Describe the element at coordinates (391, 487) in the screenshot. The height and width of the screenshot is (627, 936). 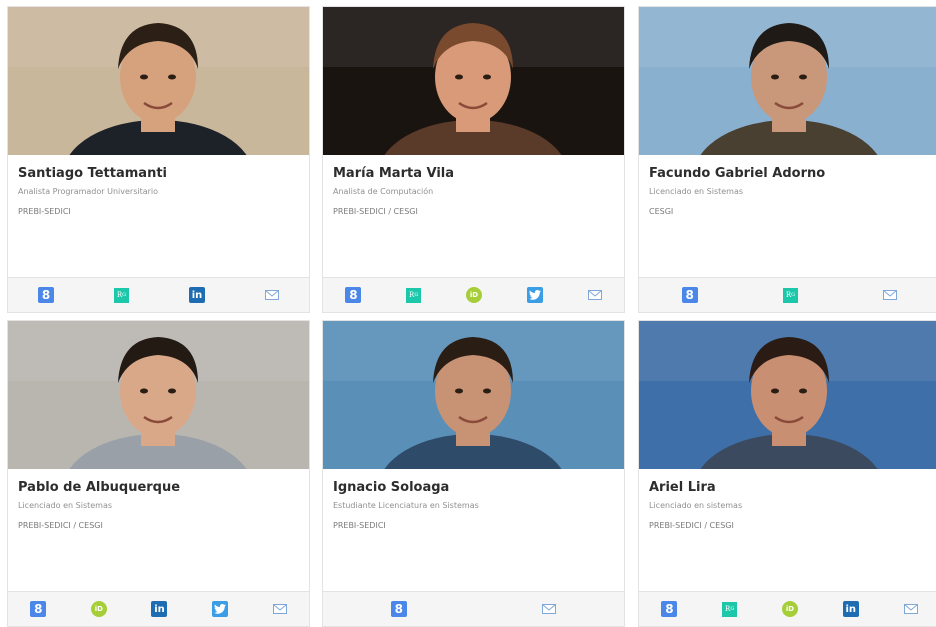
I see `person-name: Ignacio Soloaga` at that location.